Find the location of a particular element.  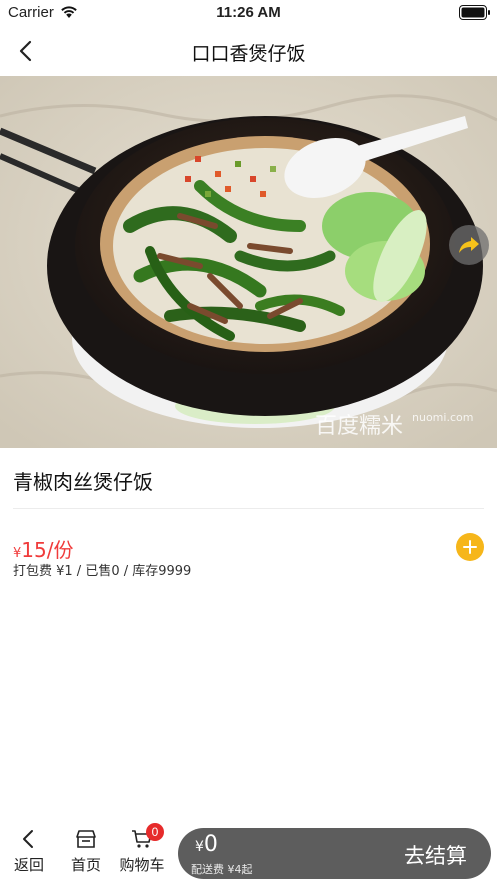

share-button is located at coordinates (469, 245).